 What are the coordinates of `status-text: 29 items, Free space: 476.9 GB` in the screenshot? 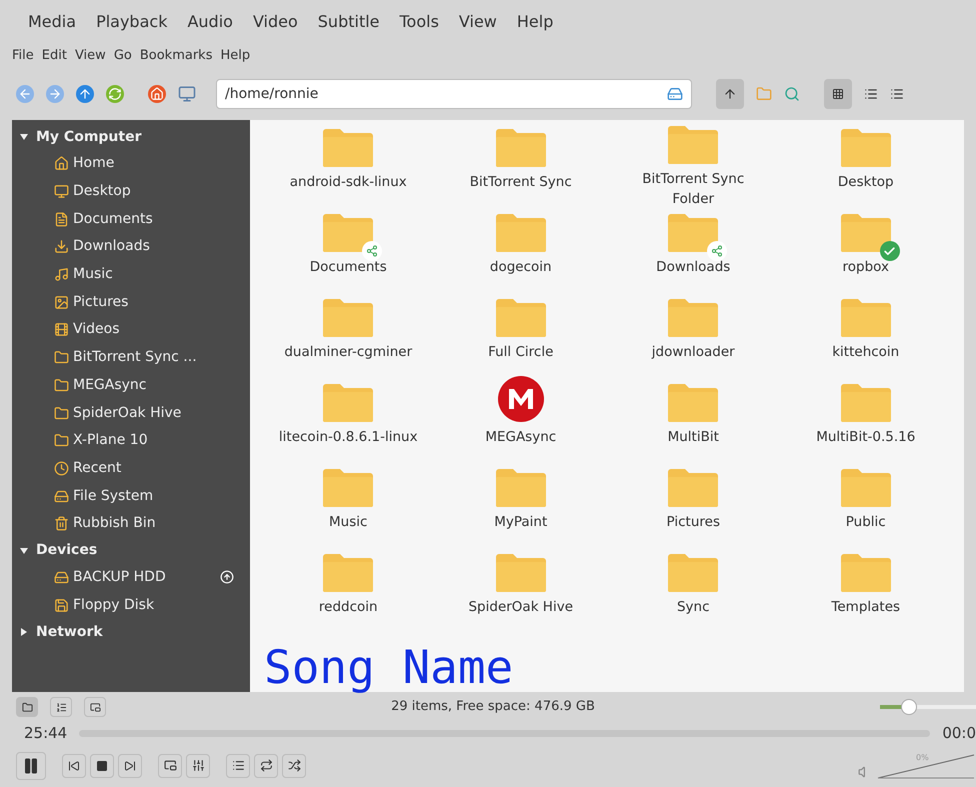 It's located at (493, 707).